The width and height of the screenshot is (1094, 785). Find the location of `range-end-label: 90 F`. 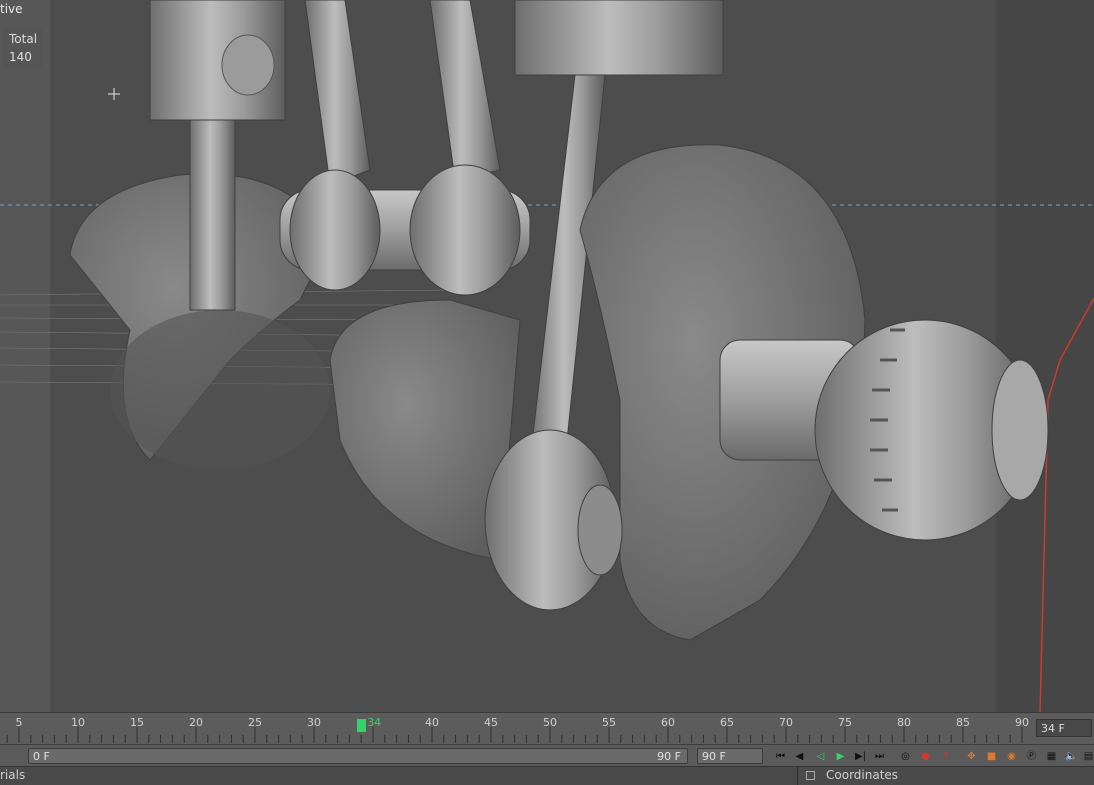

range-end-label: 90 F is located at coordinates (669, 756).